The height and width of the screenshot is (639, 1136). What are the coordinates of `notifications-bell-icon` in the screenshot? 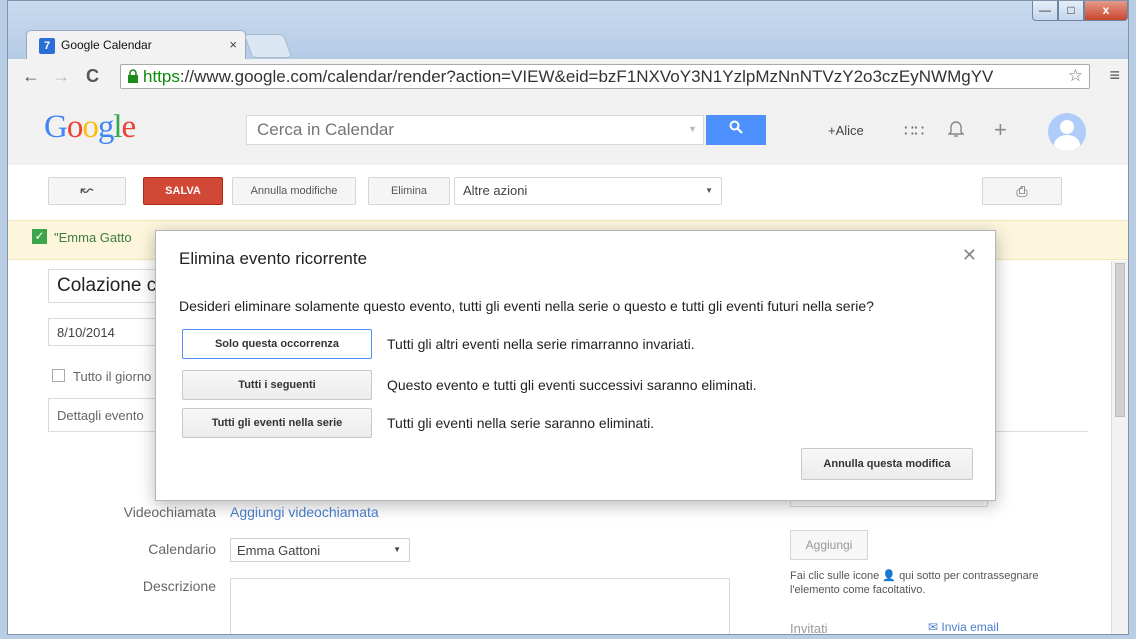 It's located at (956, 130).